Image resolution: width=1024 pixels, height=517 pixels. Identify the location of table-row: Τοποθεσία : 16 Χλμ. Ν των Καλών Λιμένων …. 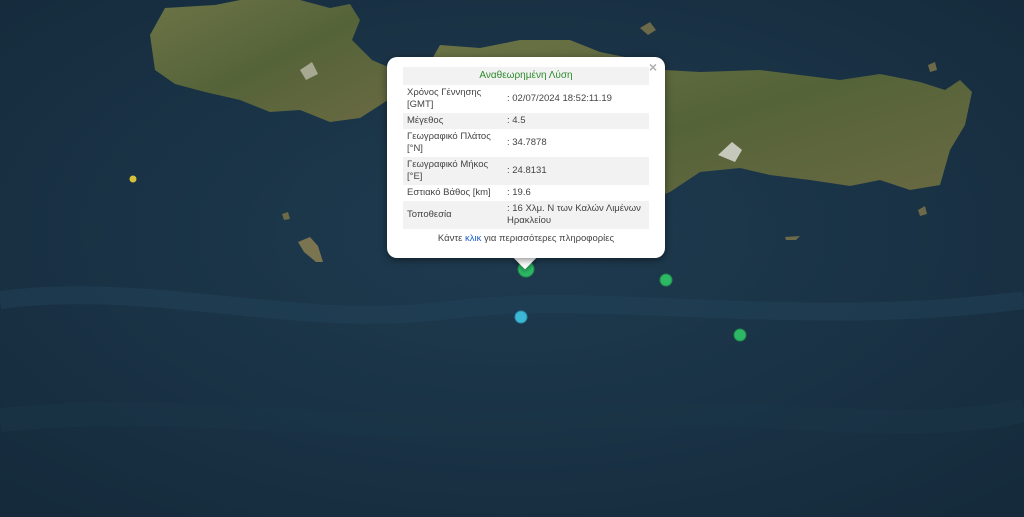
(526, 215).